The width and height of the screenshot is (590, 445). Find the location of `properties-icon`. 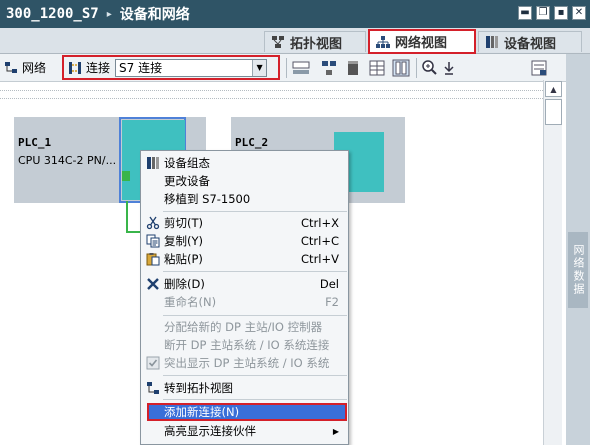

properties-icon is located at coordinates (539, 68).